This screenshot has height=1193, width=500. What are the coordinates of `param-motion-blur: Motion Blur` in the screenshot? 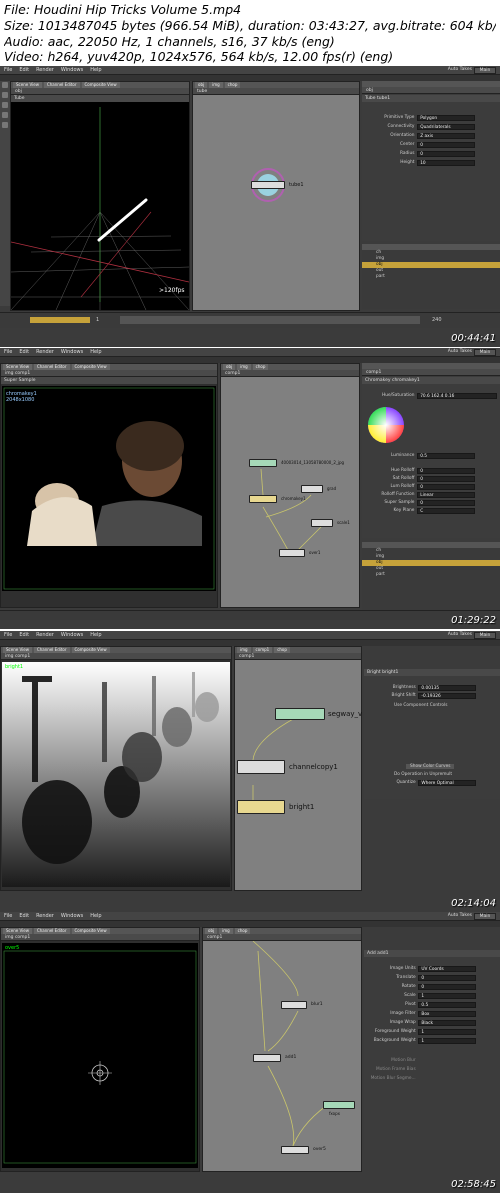 It's located at (432, 1061).